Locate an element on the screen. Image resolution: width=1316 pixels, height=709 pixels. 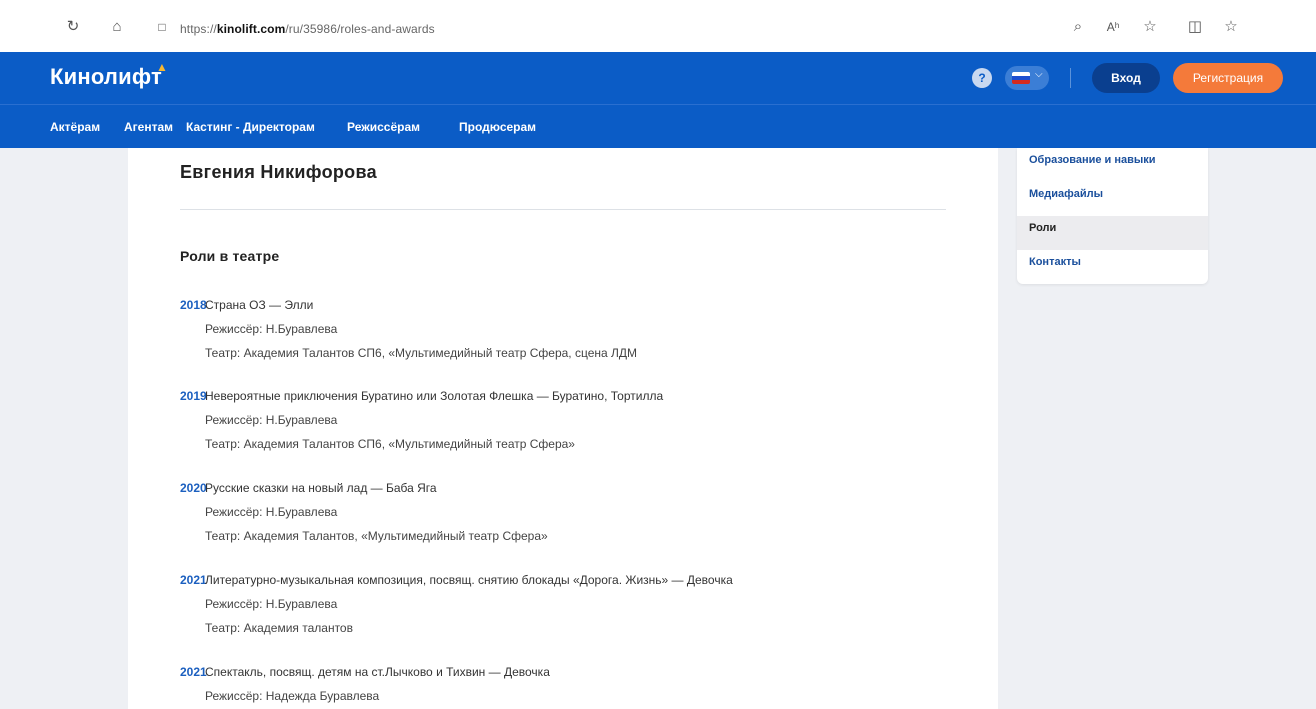
login-button: Вход is located at coordinates (1126, 78).